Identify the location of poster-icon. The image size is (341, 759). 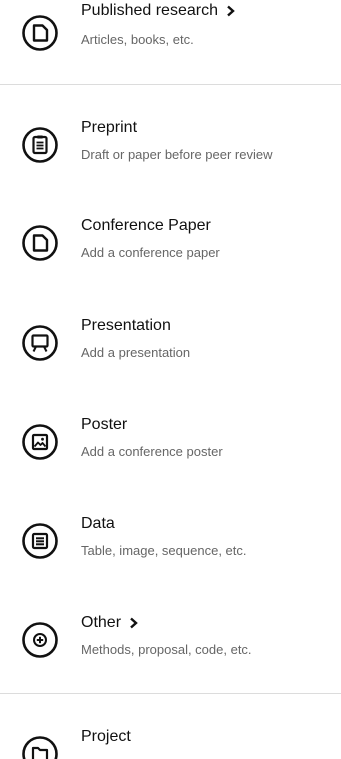
(40, 442).